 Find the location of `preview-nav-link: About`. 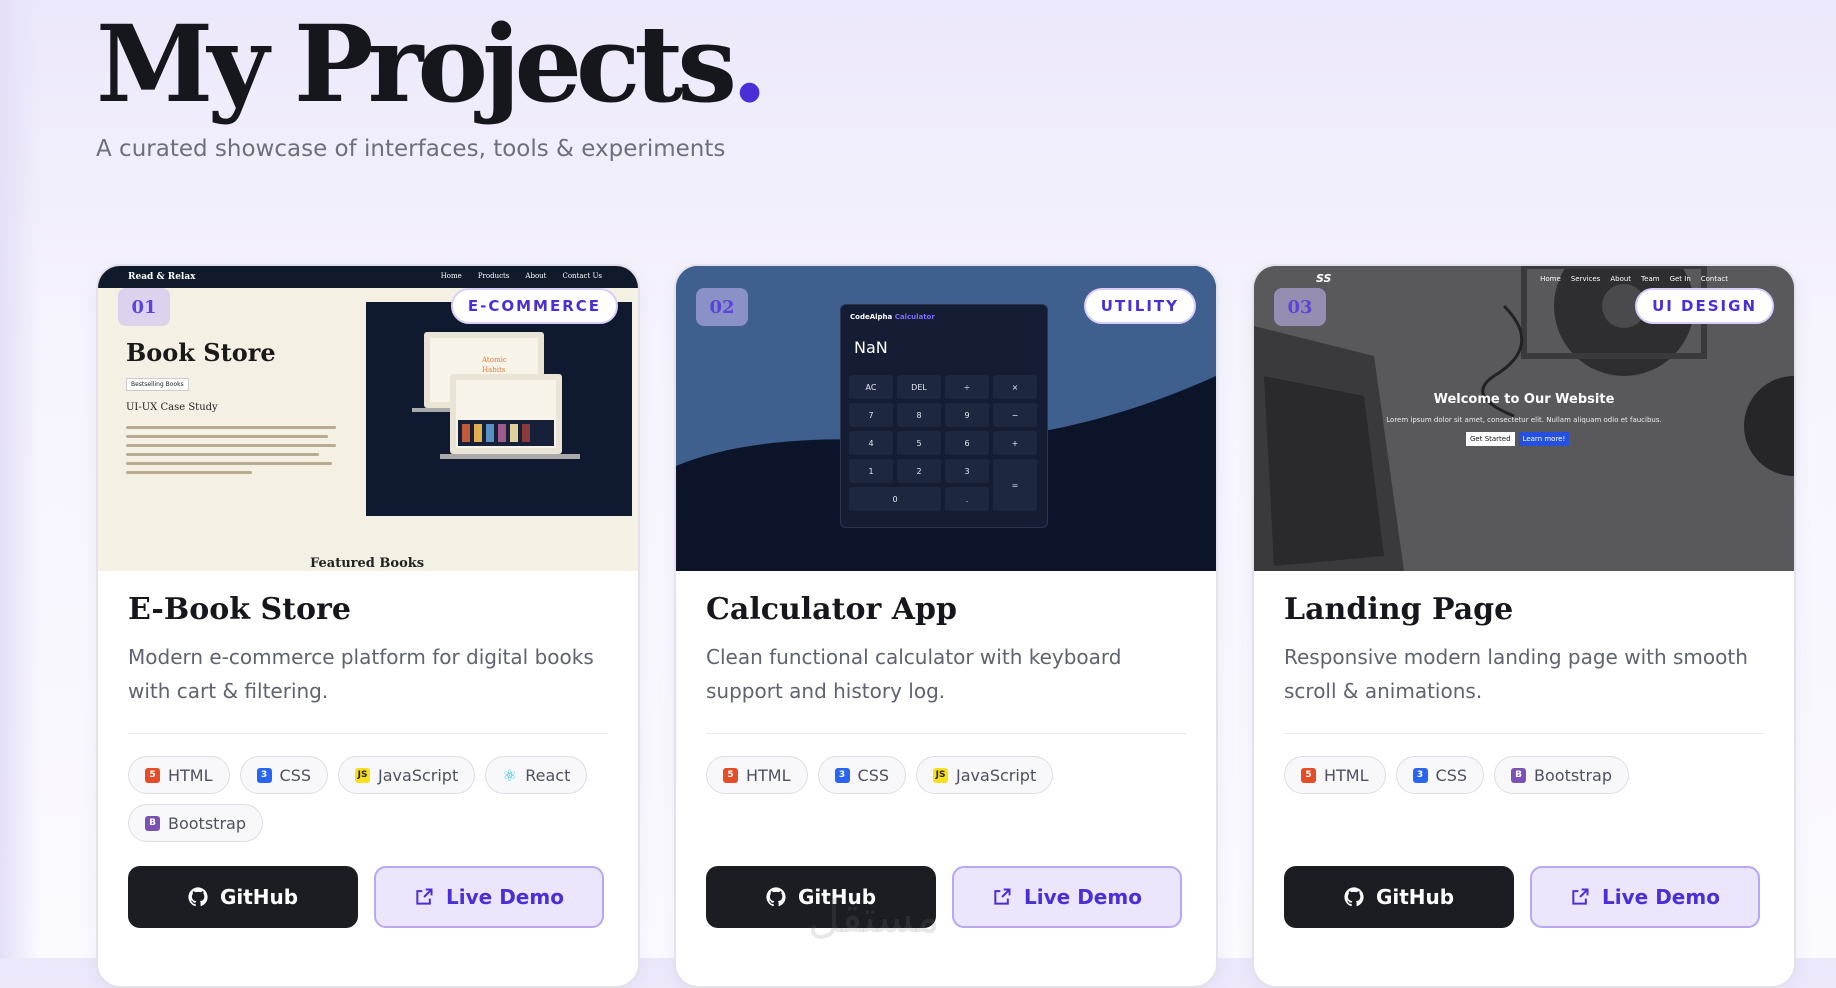

preview-nav-link: About is located at coordinates (536, 276).